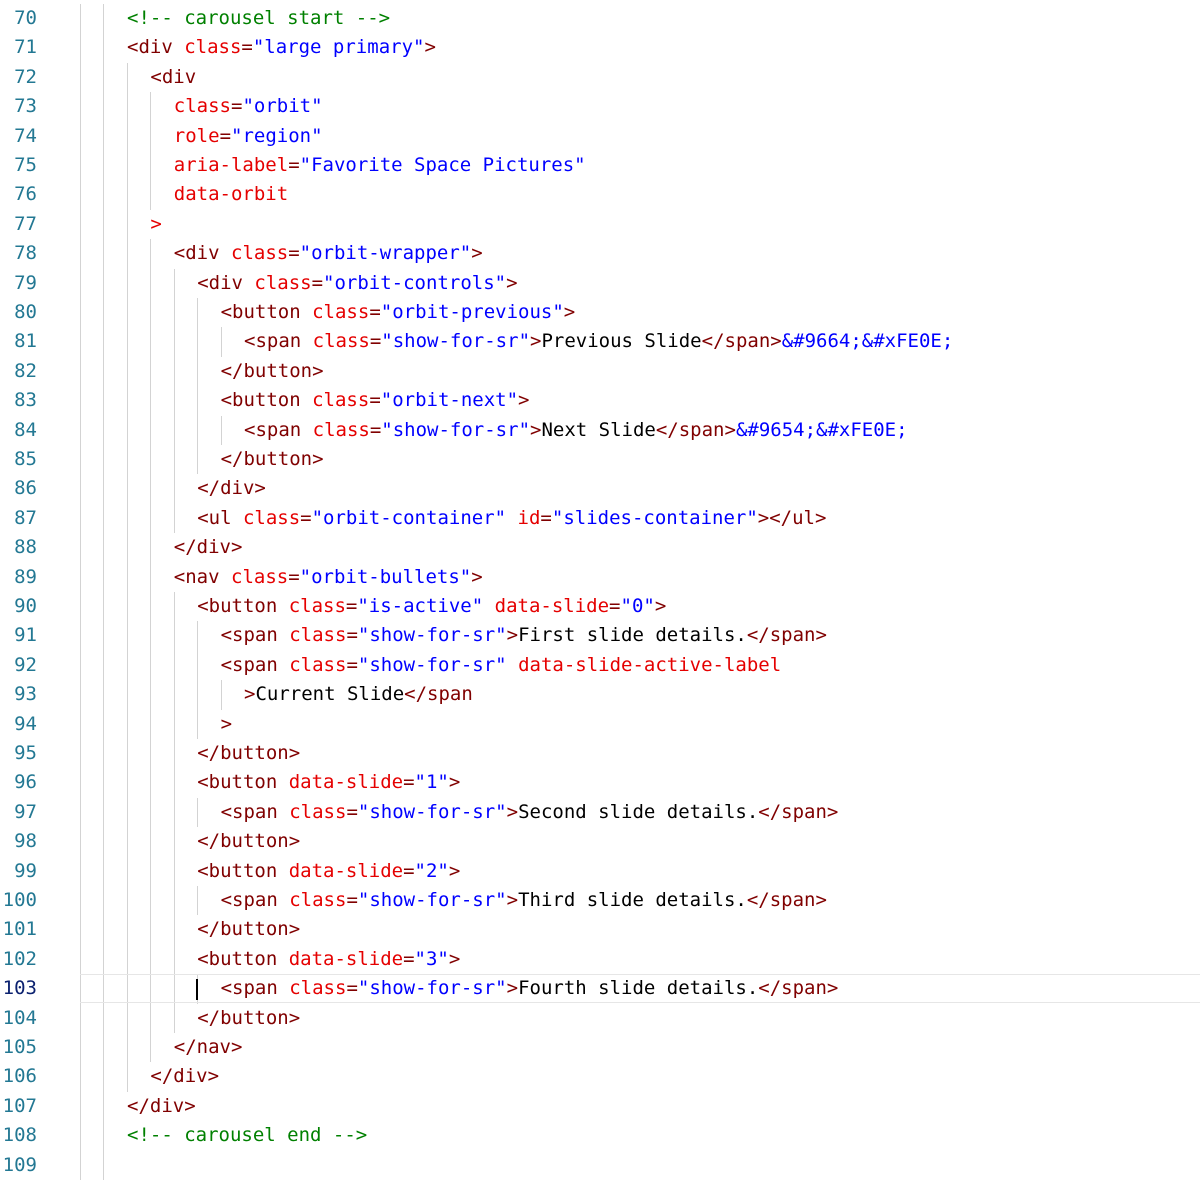 This screenshot has height=1180, width=1200. I want to click on line-number: 79, so click(25, 282).